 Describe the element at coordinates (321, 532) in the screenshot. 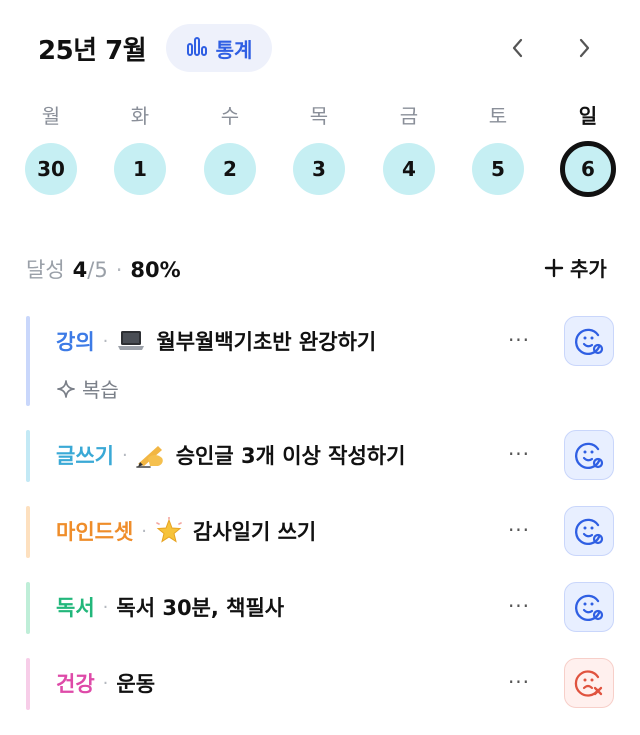

I see `habit-item: 마인드셋 · 감사일기 쓰기 ···` at that location.